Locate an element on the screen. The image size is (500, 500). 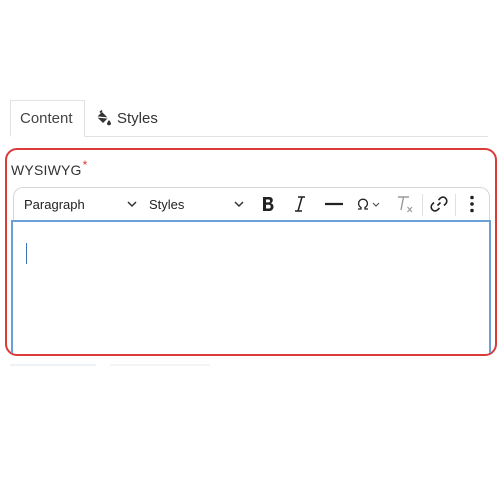
paragraph-format-value: Paragraph is located at coordinates (54, 204).